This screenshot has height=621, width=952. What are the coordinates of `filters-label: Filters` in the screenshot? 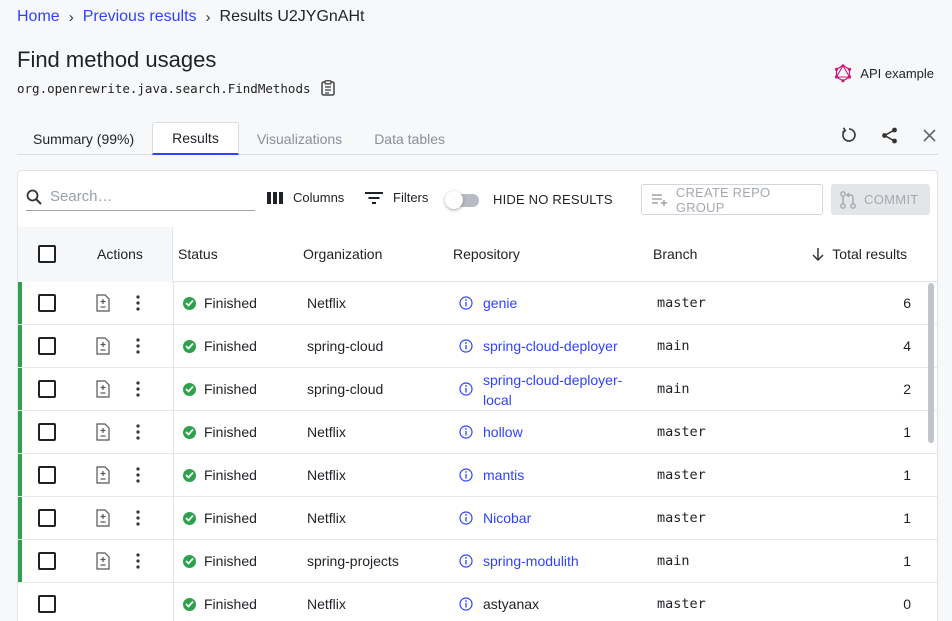 It's located at (411, 197).